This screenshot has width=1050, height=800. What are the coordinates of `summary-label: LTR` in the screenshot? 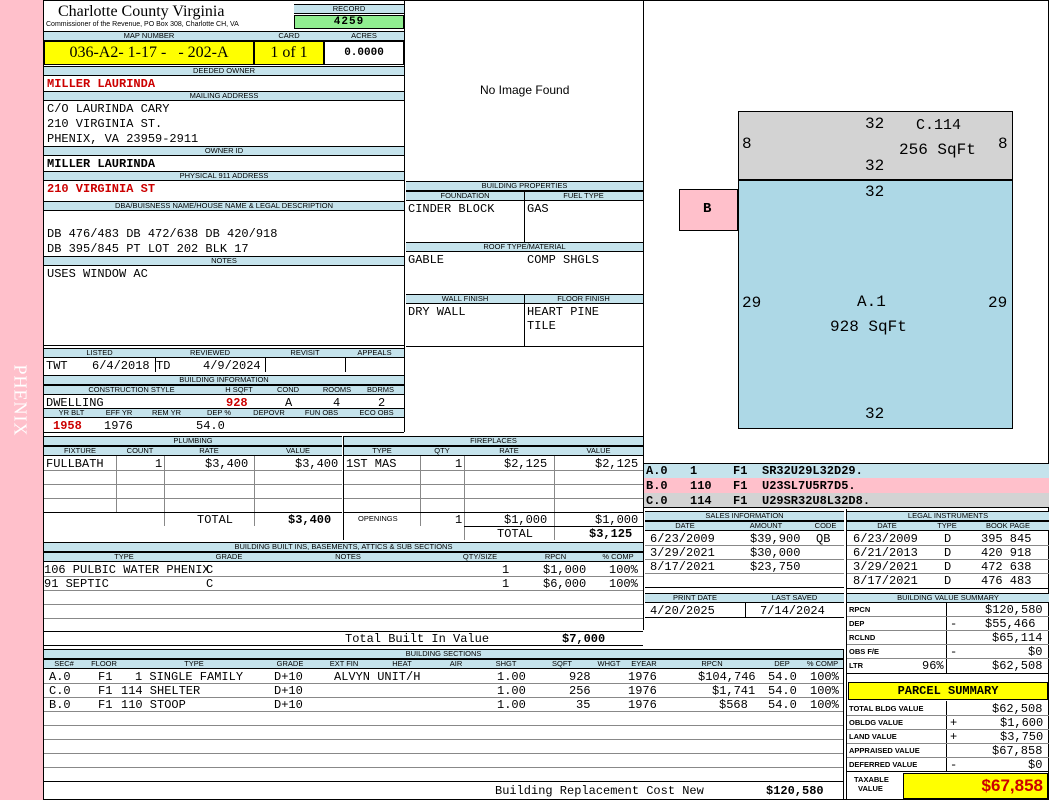 It's located at (856, 665).